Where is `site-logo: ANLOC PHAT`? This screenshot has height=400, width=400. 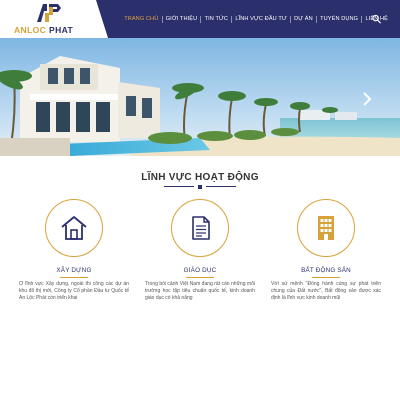
site-logo: ANLOC PHAT is located at coordinates (49, 19).